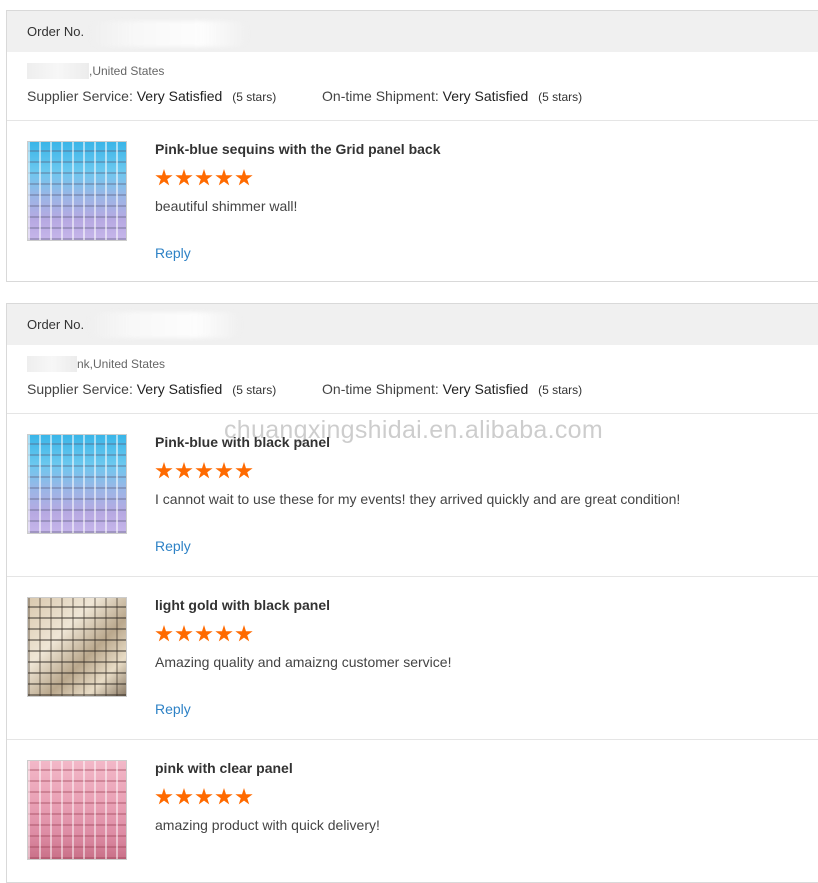 The image size is (818, 883). I want to click on review-comment: amazing product with quick delivery!, so click(267, 825).